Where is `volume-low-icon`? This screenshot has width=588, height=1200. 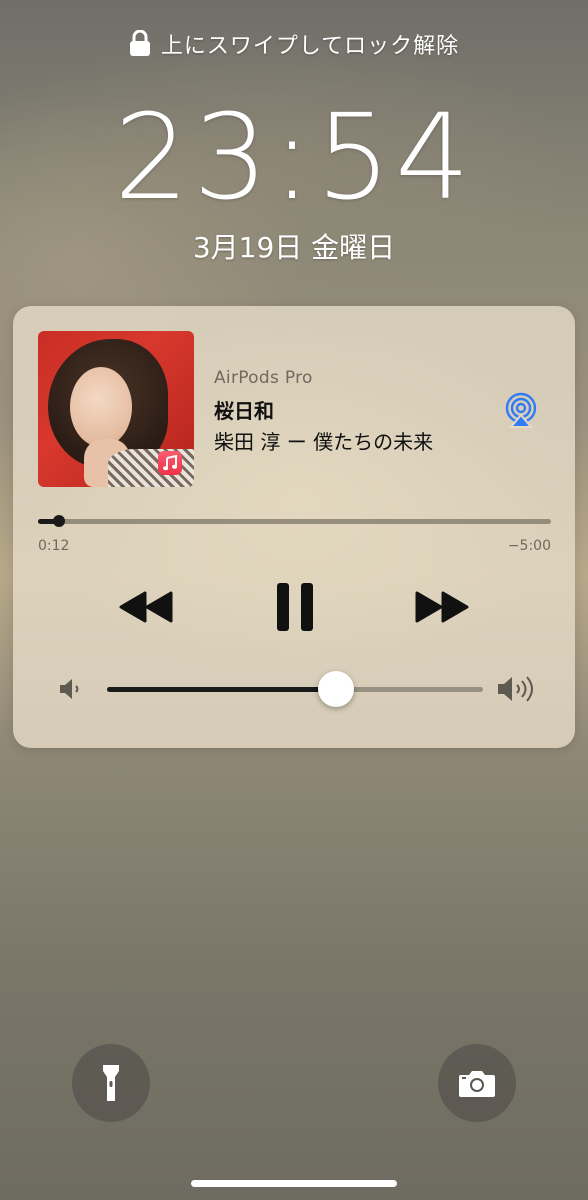
volume-low-icon is located at coordinates (72, 689).